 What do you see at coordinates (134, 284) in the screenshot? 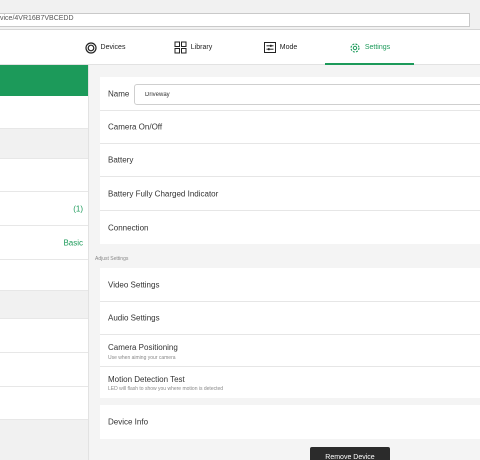
I see `video-settings-label: Video Settings` at bounding box center [134, 284].